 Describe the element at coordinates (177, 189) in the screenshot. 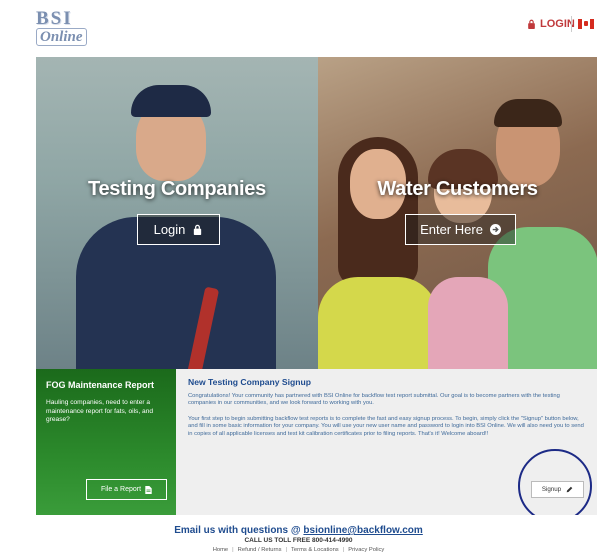

I see `testing-companies-title: Testing Companies` at that location.